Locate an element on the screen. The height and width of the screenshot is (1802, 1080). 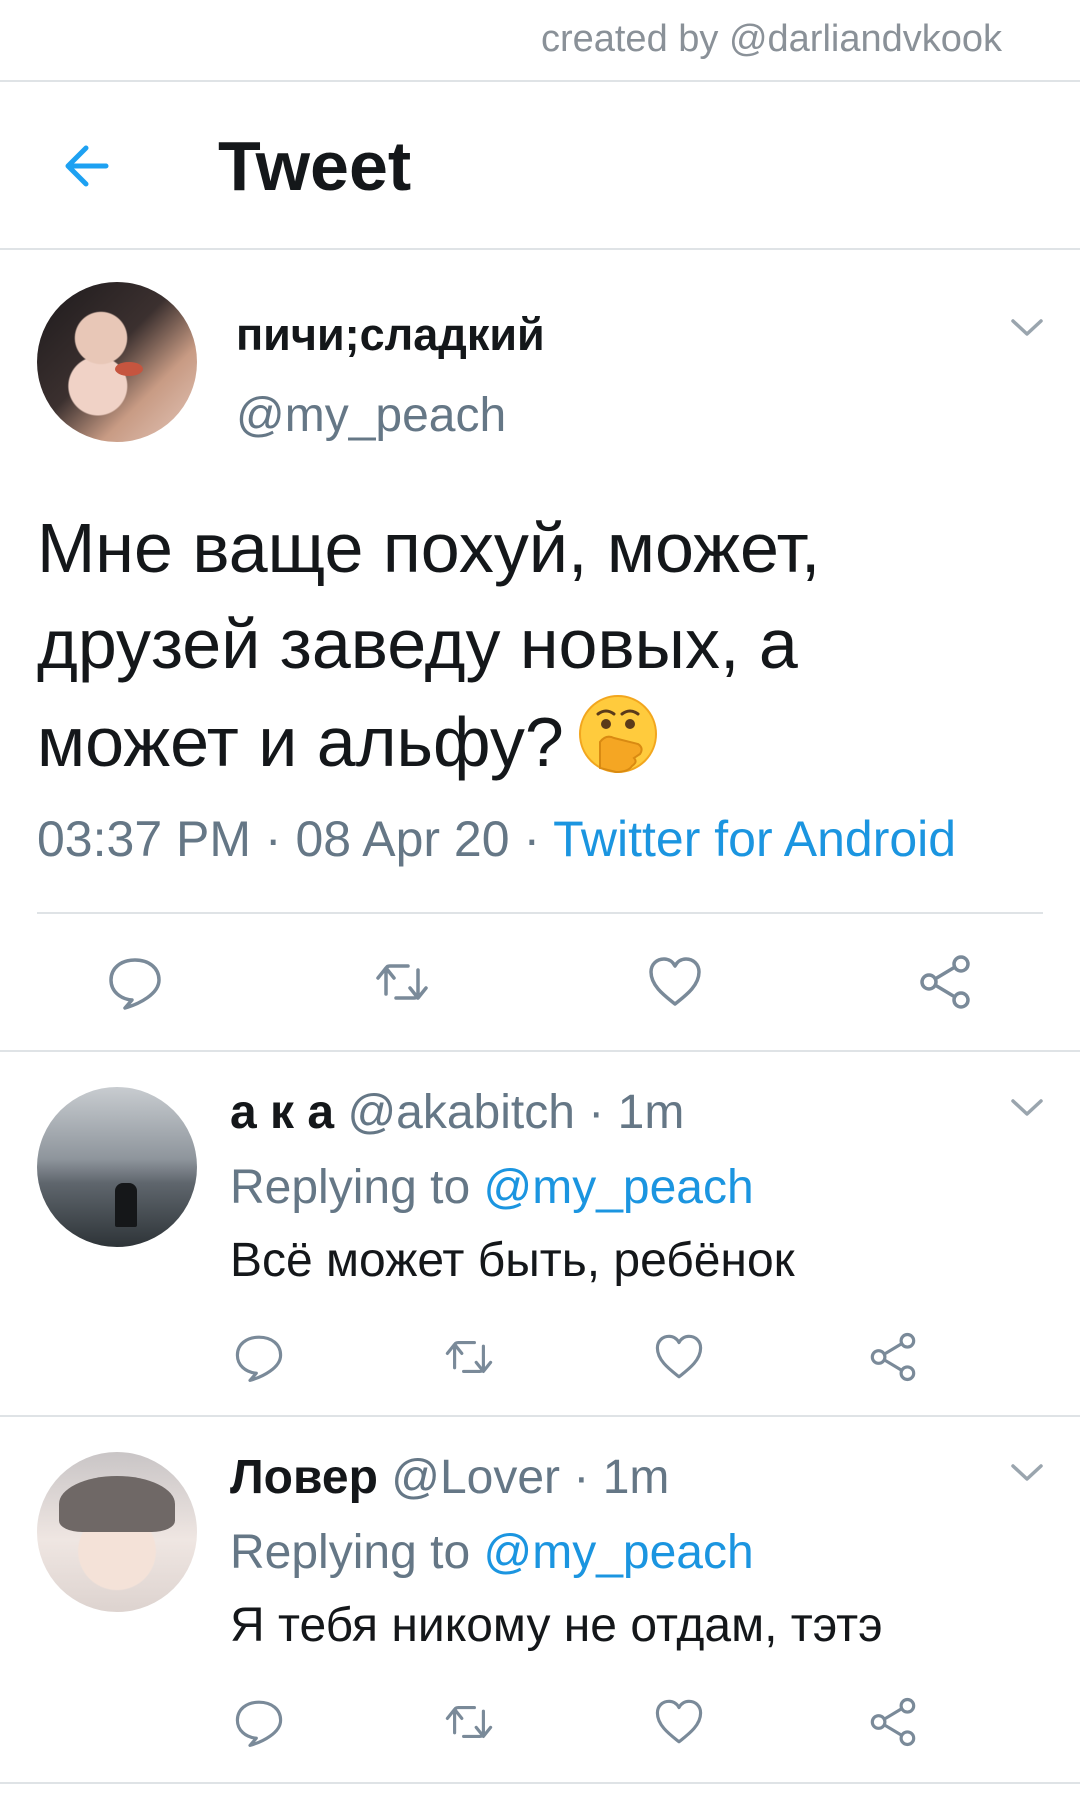
face-with-hand-over-mouth-icon is located at coordinates (618, 734).